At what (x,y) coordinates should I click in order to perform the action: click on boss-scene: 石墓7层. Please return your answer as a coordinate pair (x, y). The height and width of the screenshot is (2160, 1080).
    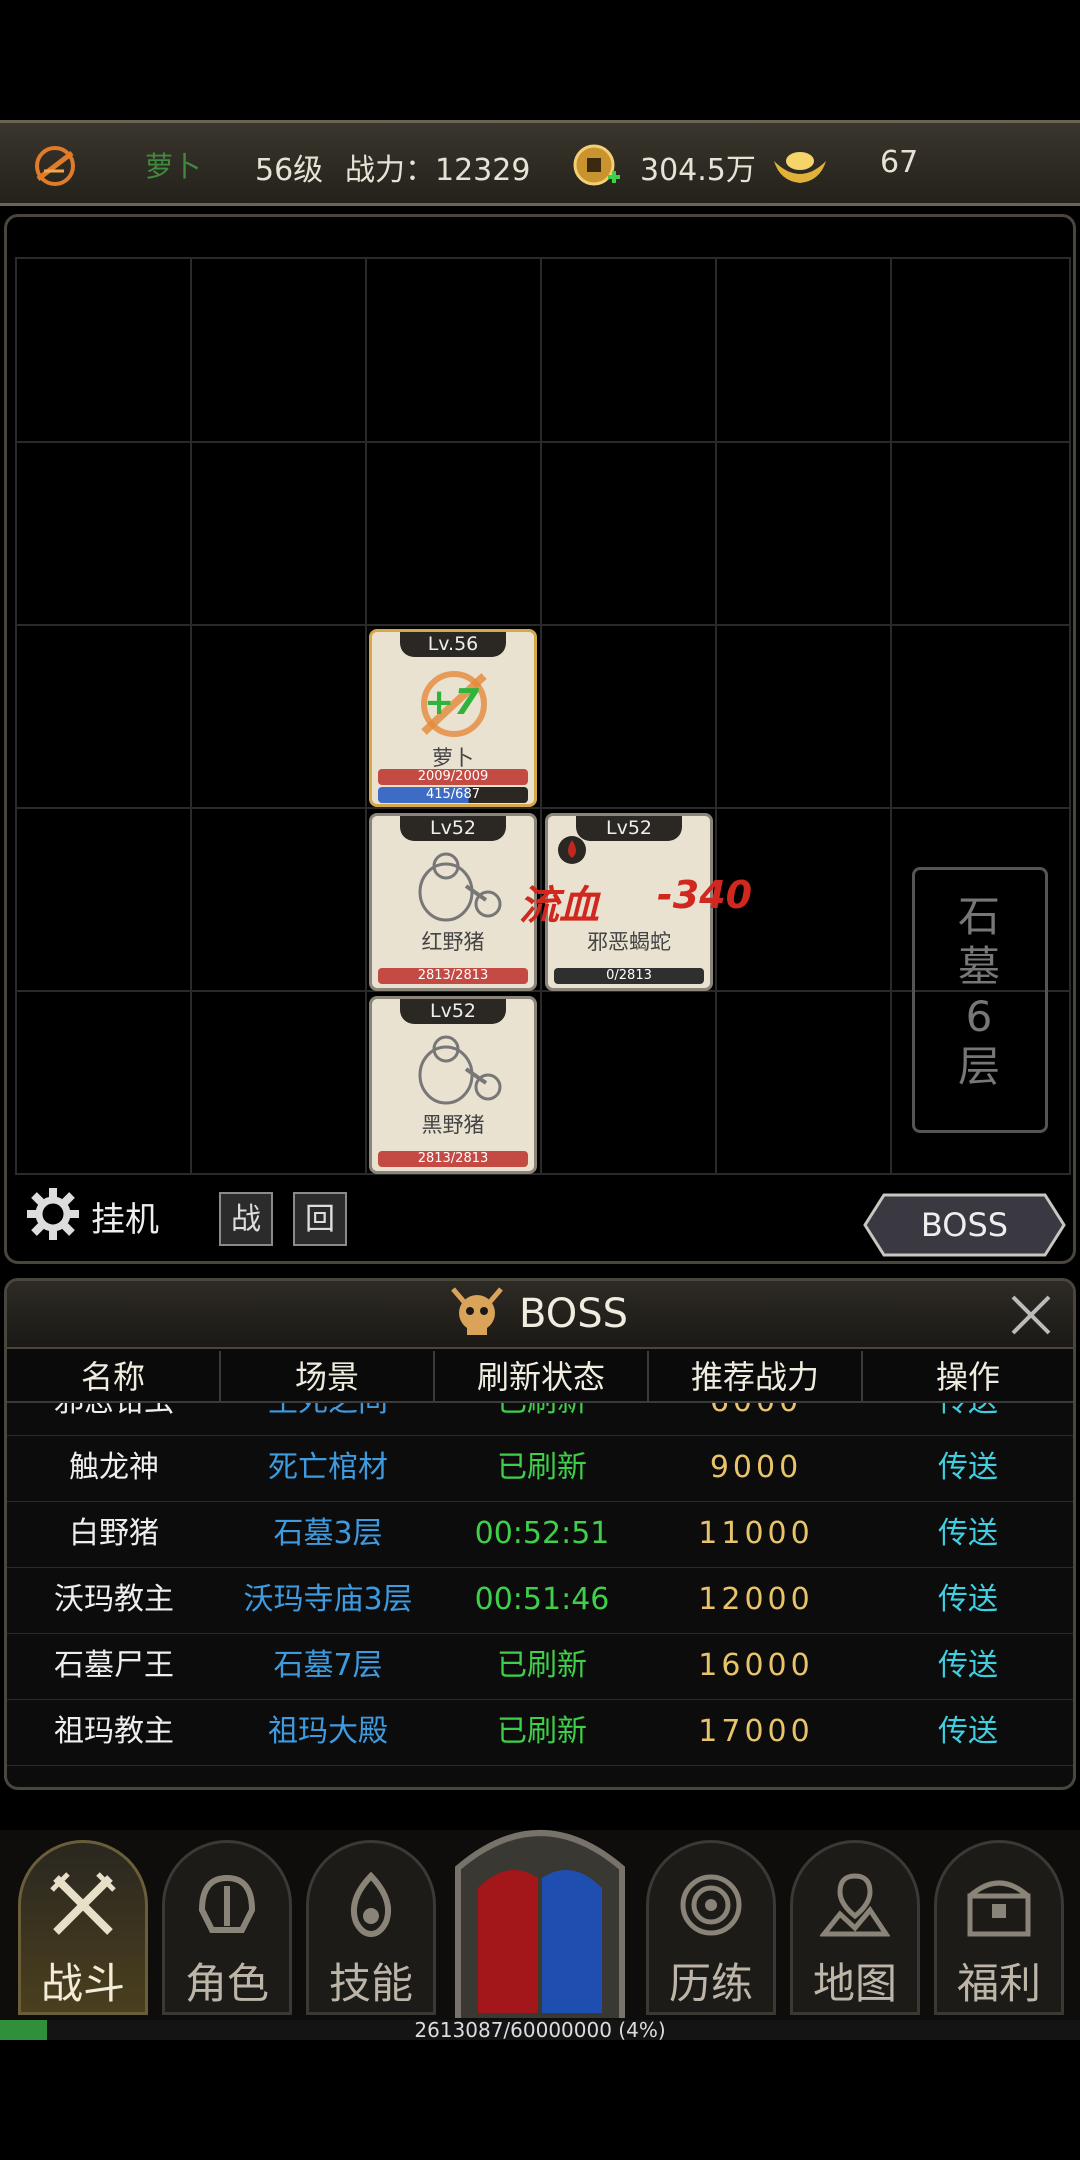
    Looking at the image, I should click on (328, 1666).